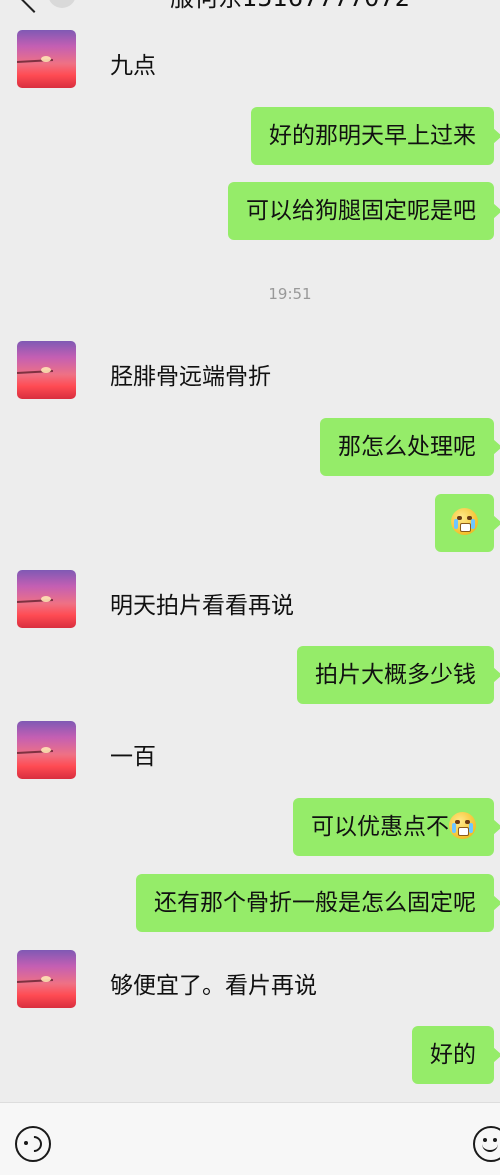  I want to click on outgoing-message-bubble: 可以优惠点不, so click(396, 827).